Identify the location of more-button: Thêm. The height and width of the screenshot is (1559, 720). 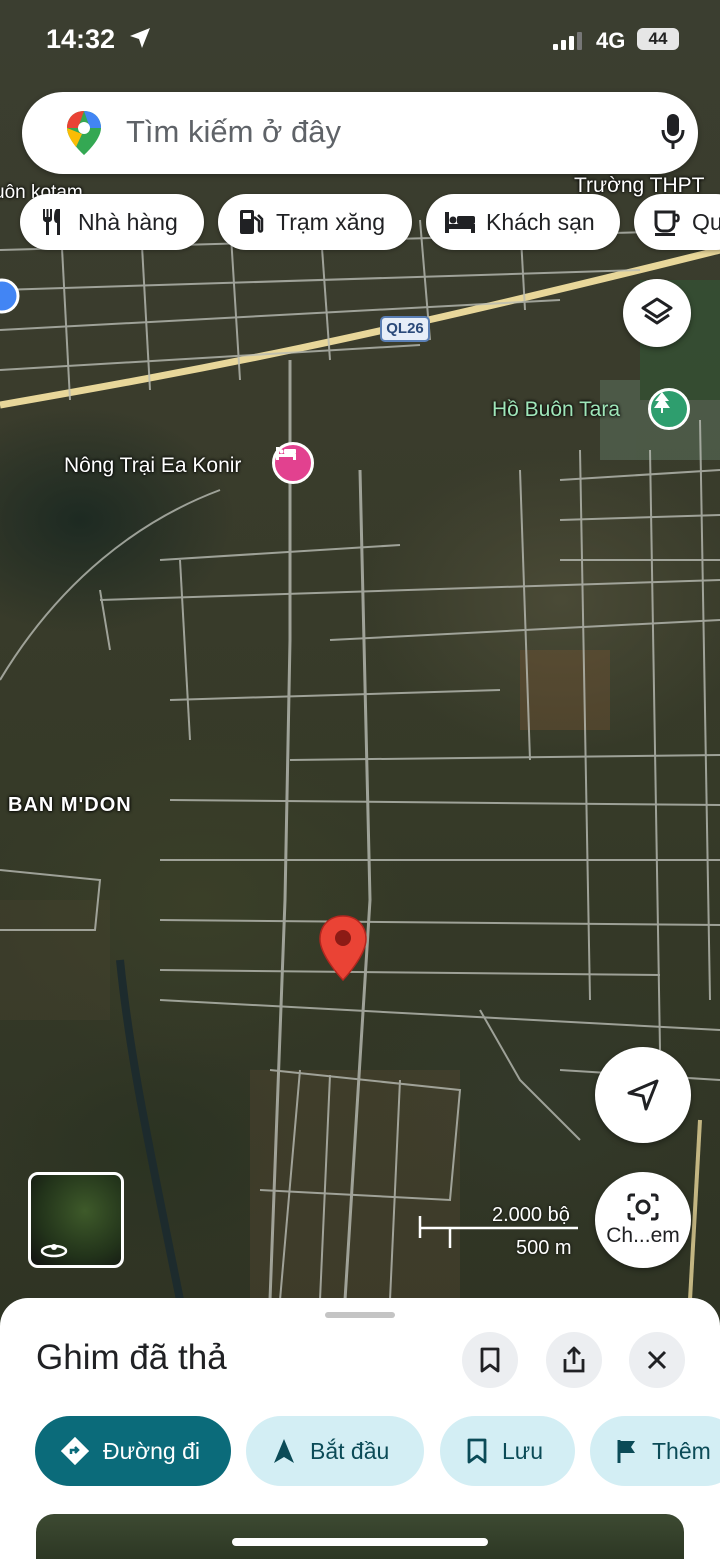
(655, 1451).